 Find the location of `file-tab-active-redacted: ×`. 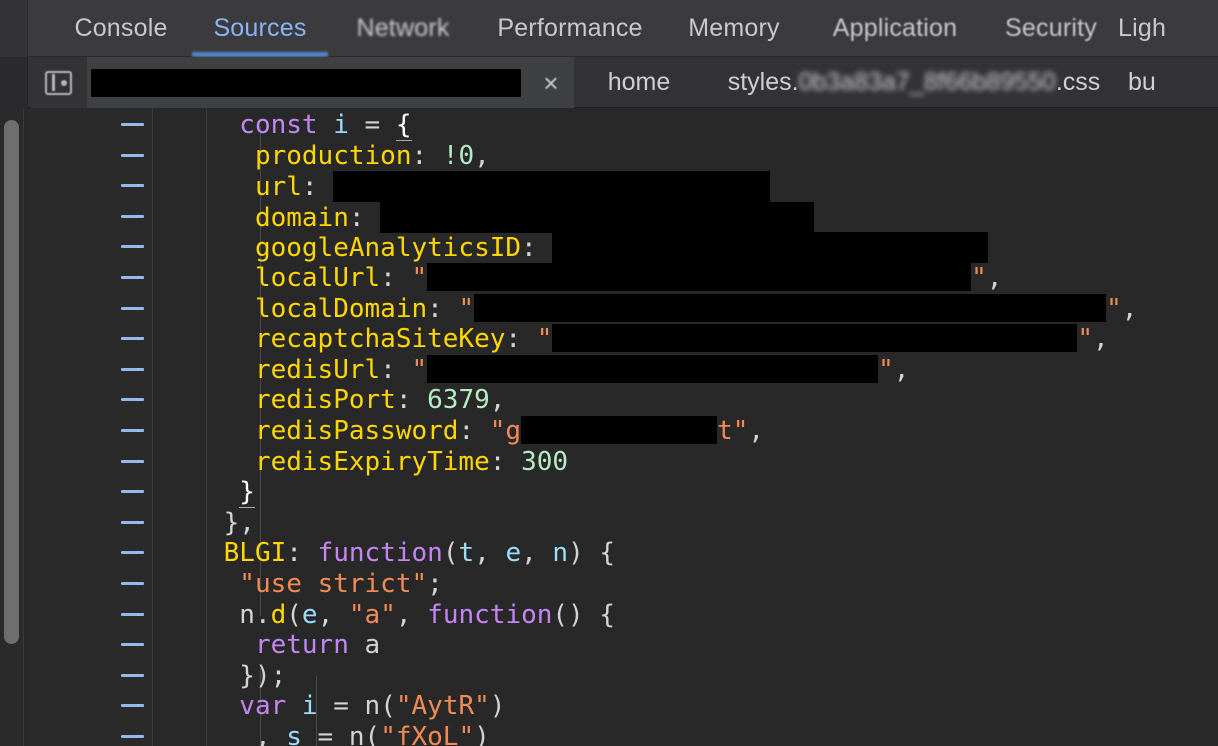

file-tab-active-redacted: × is located at coordinates (330, 82).